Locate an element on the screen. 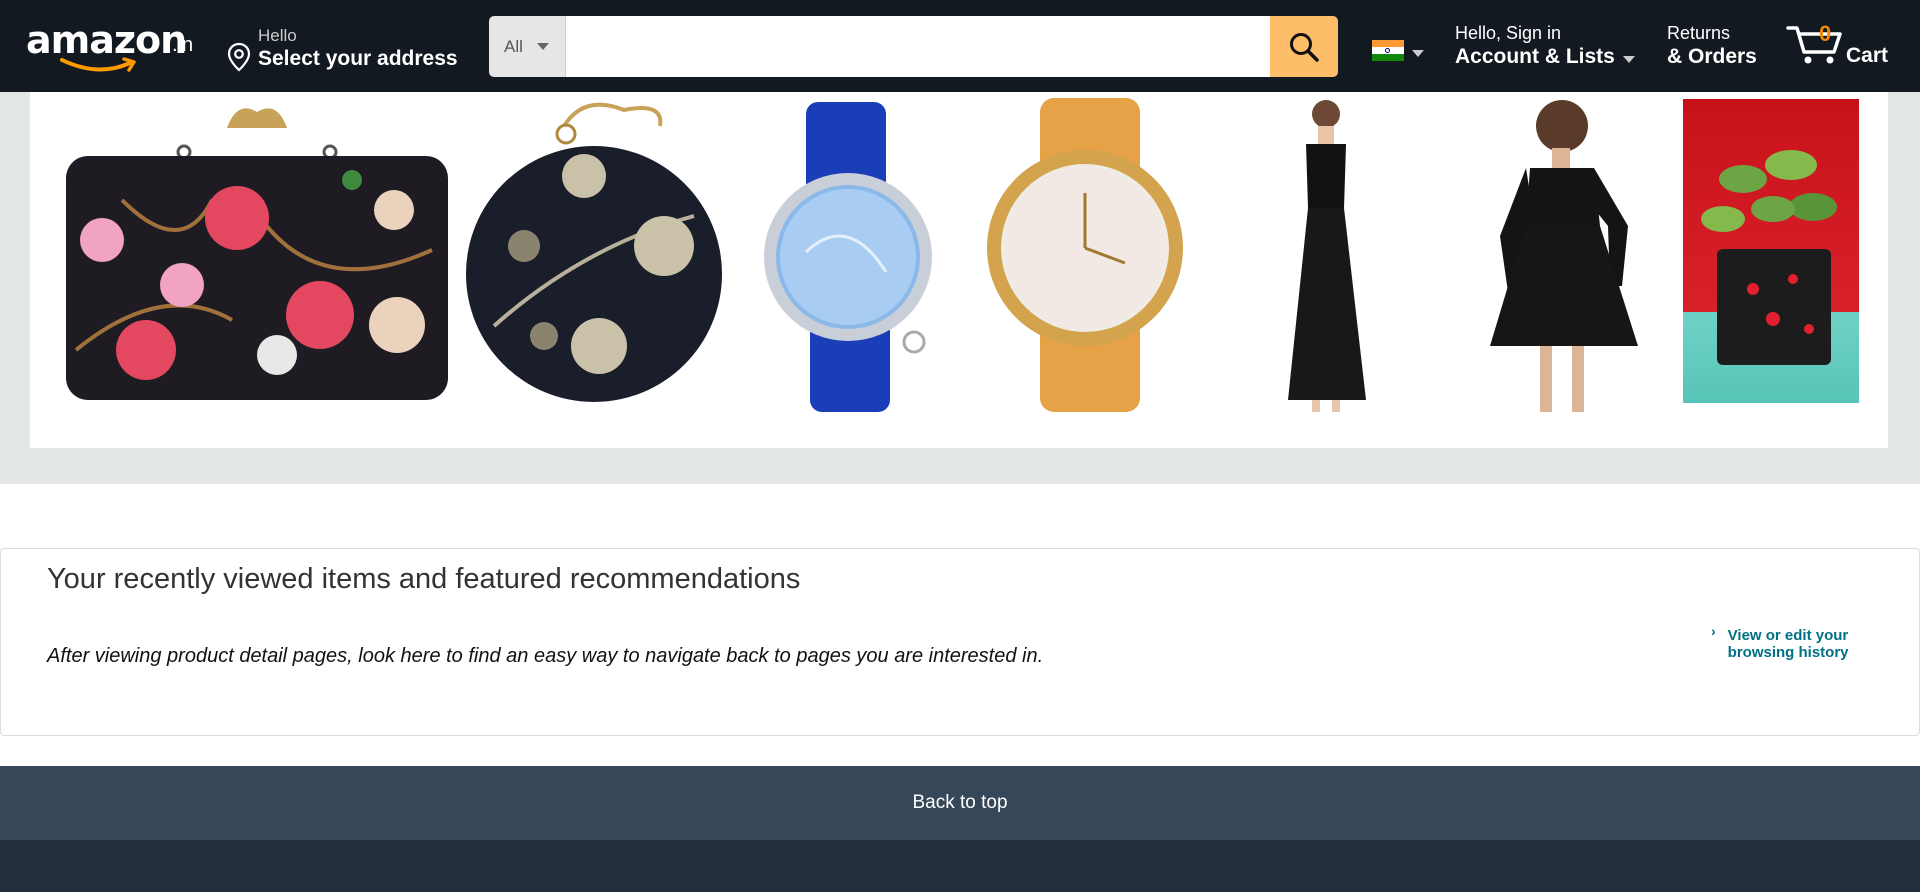 The width and height of the screenshot is (1920, 892). product-image-skater-dress is located at coordinates (1565, 255).